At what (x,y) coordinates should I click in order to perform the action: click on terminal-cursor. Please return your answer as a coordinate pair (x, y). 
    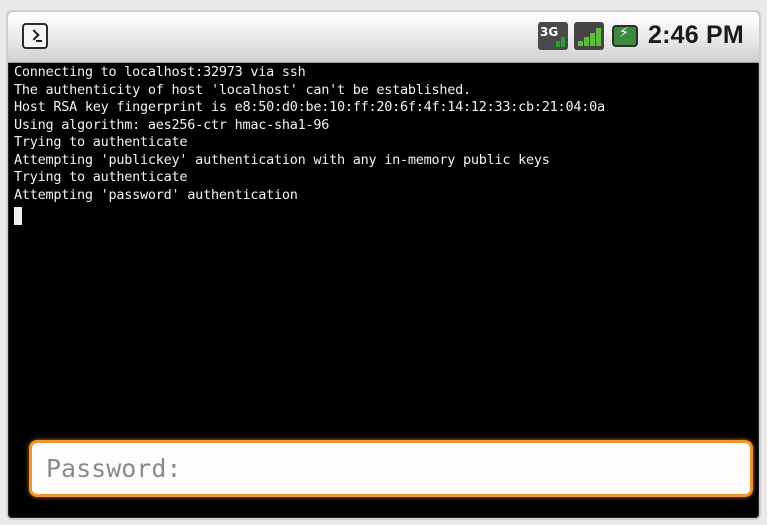
    Looking at the image, I should click on (18, 216).